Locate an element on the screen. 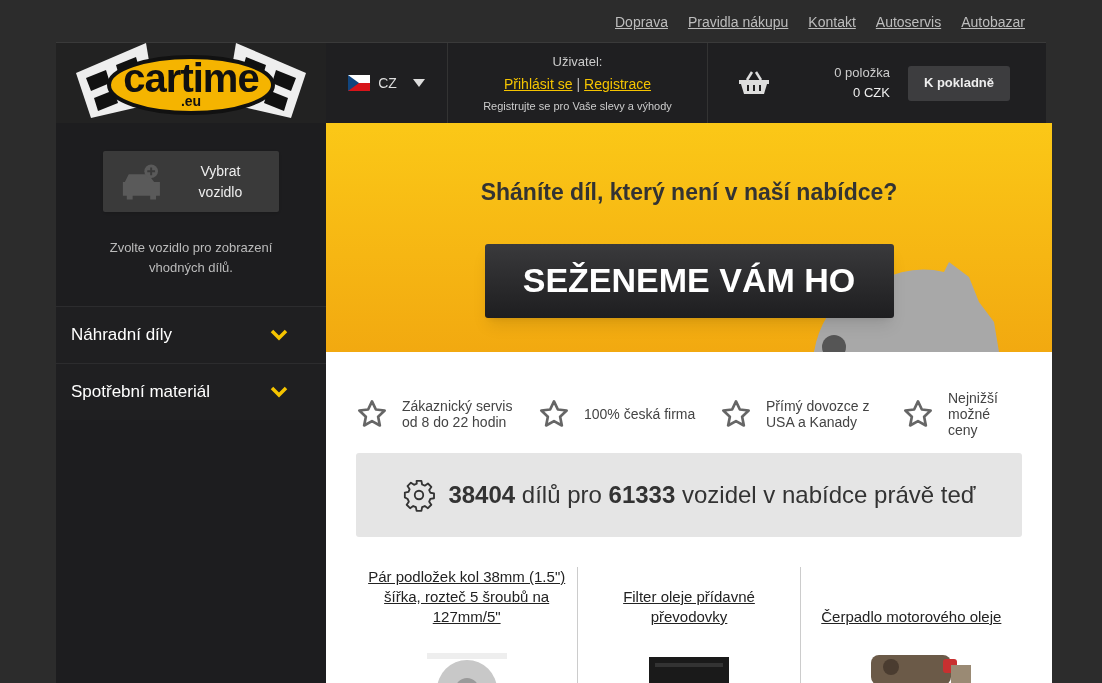  cart-count: 0 položka is located at coordinates (862, 73).